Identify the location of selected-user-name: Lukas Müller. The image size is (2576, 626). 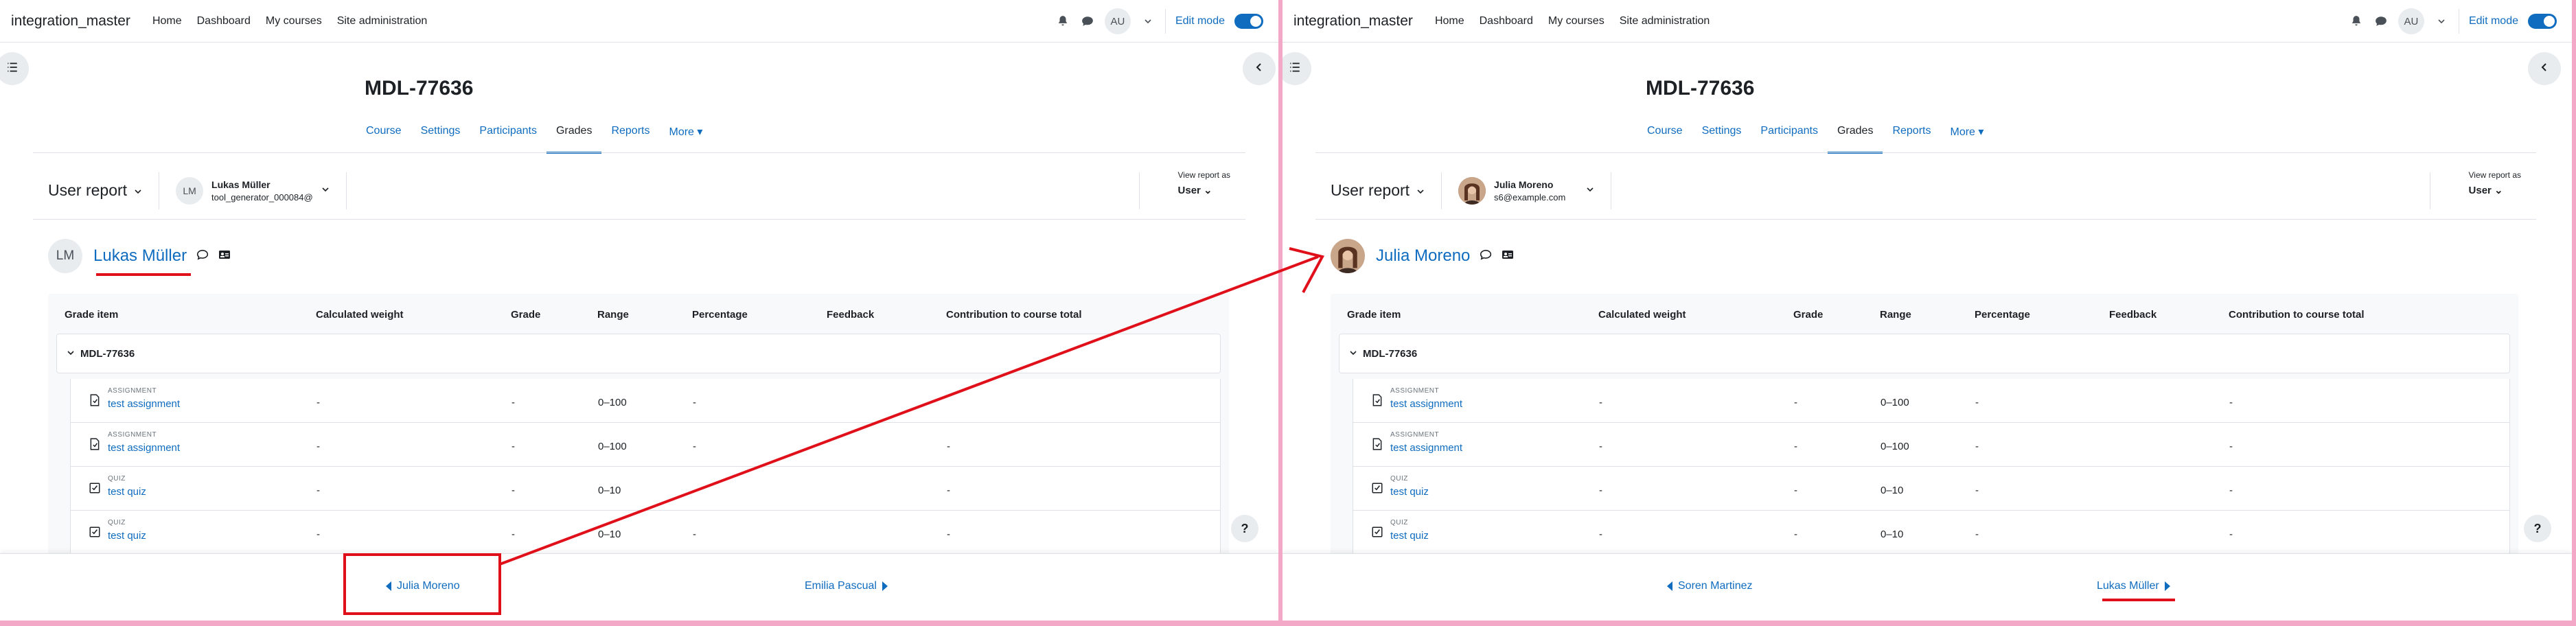
(241, 184).